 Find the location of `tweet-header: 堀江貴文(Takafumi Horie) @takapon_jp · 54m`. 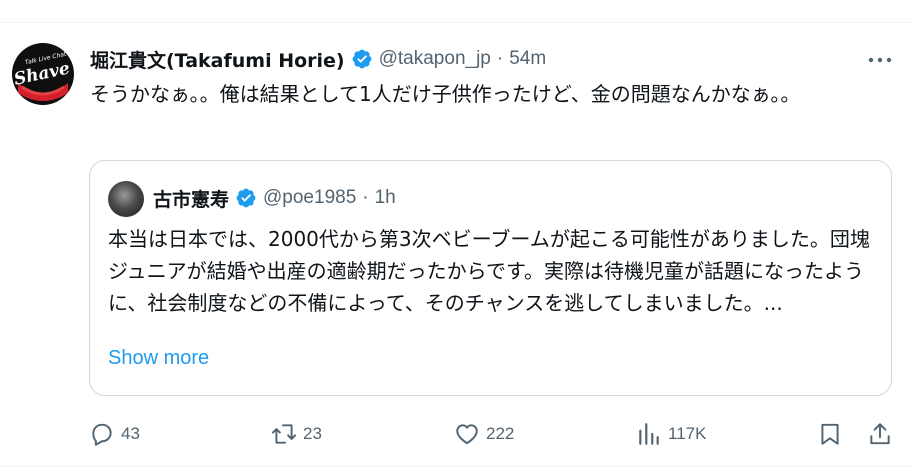

tweet-header: 堀江貴文(Takafumi Horie) @takapon_jp · 54m is located at coordinates (318, 59).